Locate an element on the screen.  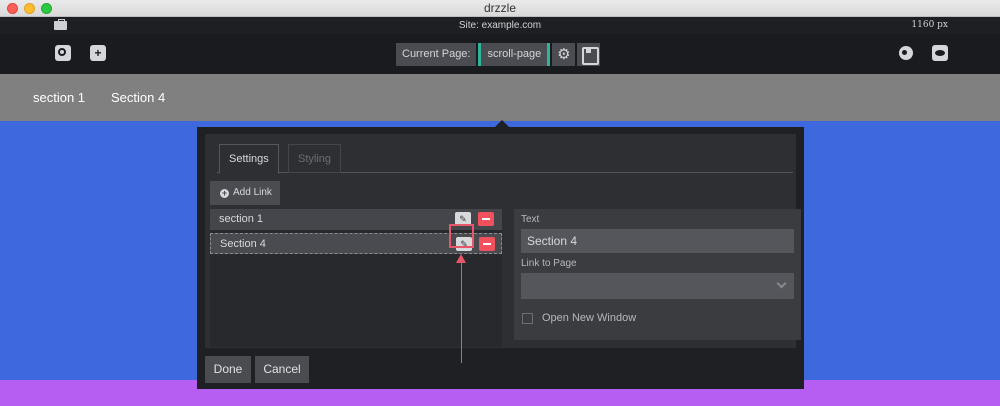
link-label: Section 4 is located at coordinates (243, 244).